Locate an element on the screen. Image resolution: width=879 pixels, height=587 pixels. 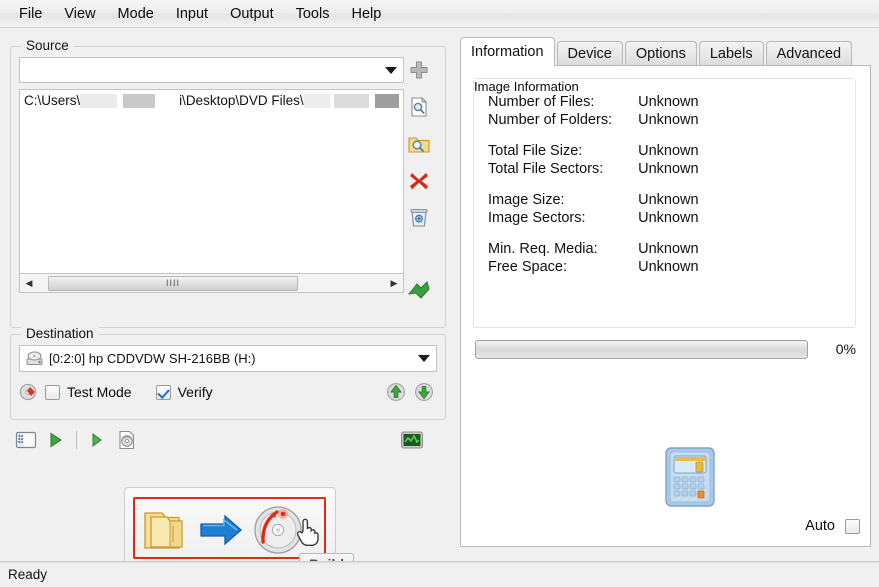
table-row: Total File Sectors: Unknown is located at coordinates (593, 169).